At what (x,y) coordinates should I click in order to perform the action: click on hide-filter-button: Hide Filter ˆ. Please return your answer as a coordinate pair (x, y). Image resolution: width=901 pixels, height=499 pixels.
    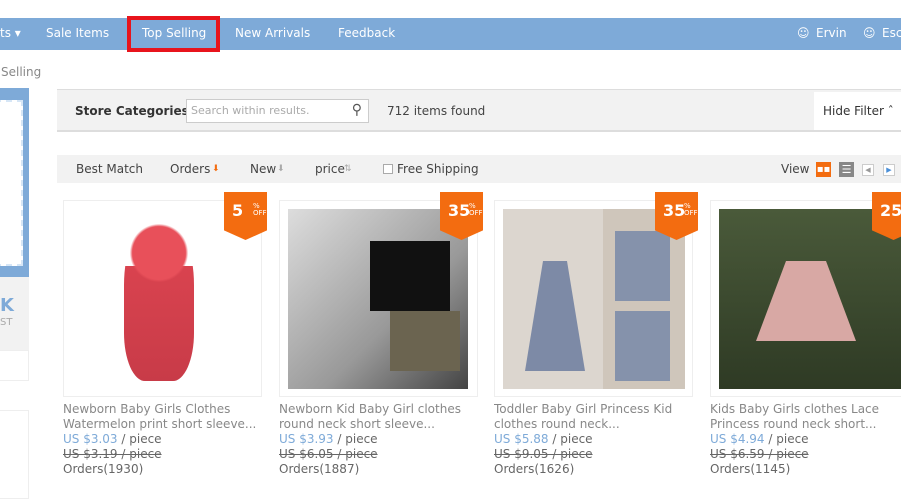
    Looking at the image, I should click on (857, 111).